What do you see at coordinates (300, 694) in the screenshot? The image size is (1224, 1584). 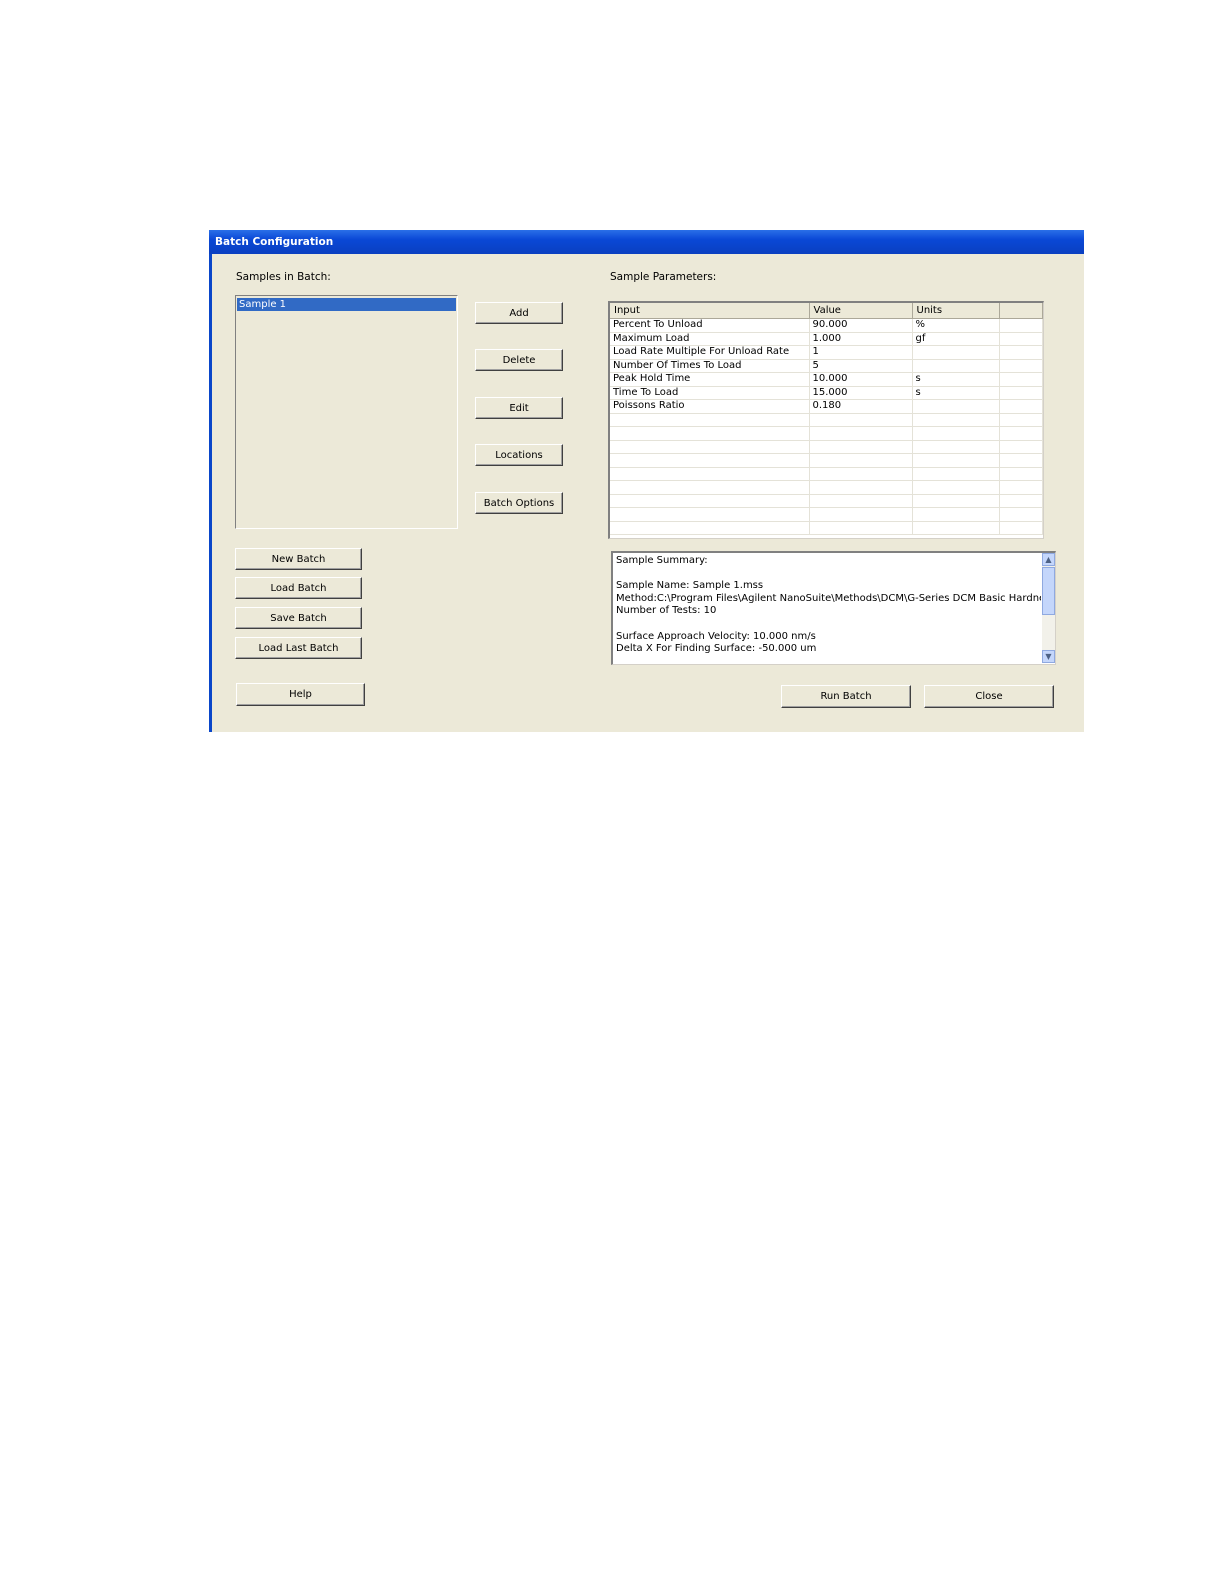 I see `help-button: Help` at bounding box center [300, 694].